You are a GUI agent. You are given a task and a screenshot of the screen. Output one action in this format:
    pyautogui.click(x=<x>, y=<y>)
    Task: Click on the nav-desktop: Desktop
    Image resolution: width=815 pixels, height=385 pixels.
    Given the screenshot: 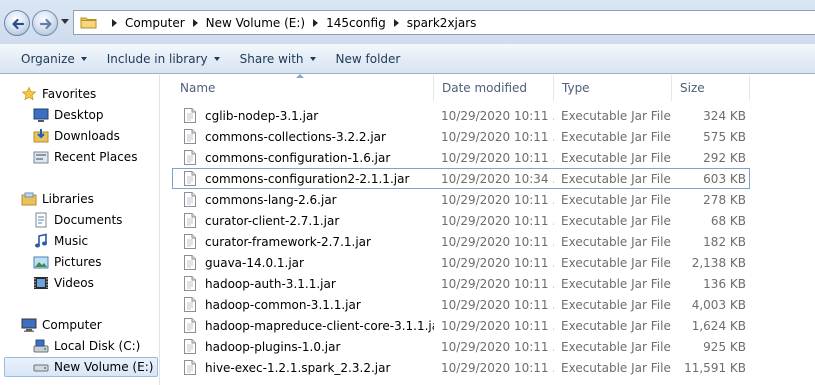 What is the action you would take?
    pyautogui.click(x=68, y=115)
    